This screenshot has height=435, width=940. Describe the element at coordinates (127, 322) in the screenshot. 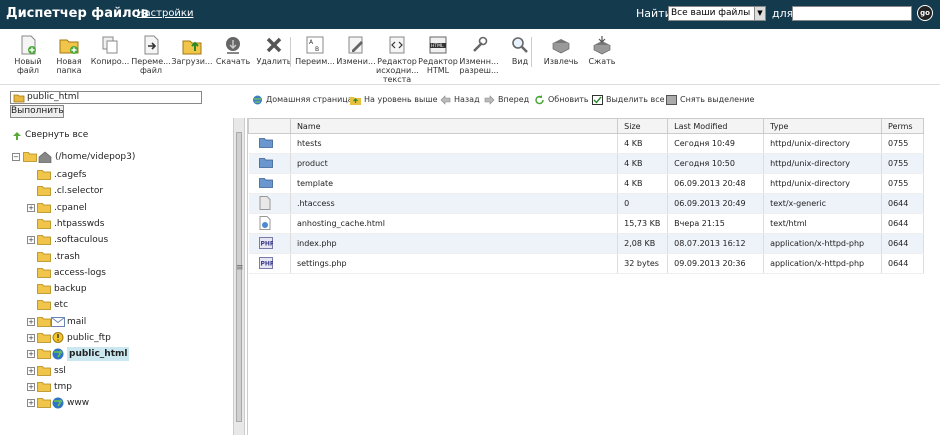

I see `tree-item-mail: + mail` at that location.